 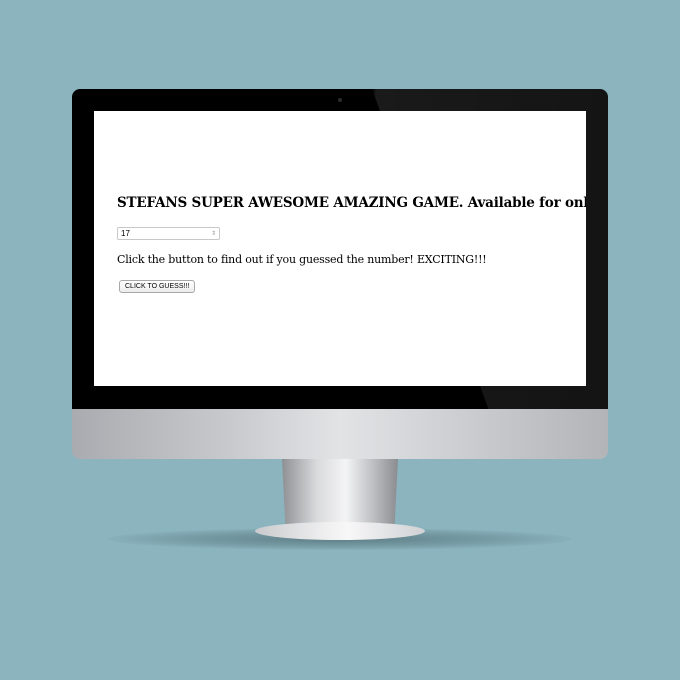 What do you see at coordinates (340, 531) in the screenshot?
I see `monitor-stand-foot` at bounding box center [340, 531].